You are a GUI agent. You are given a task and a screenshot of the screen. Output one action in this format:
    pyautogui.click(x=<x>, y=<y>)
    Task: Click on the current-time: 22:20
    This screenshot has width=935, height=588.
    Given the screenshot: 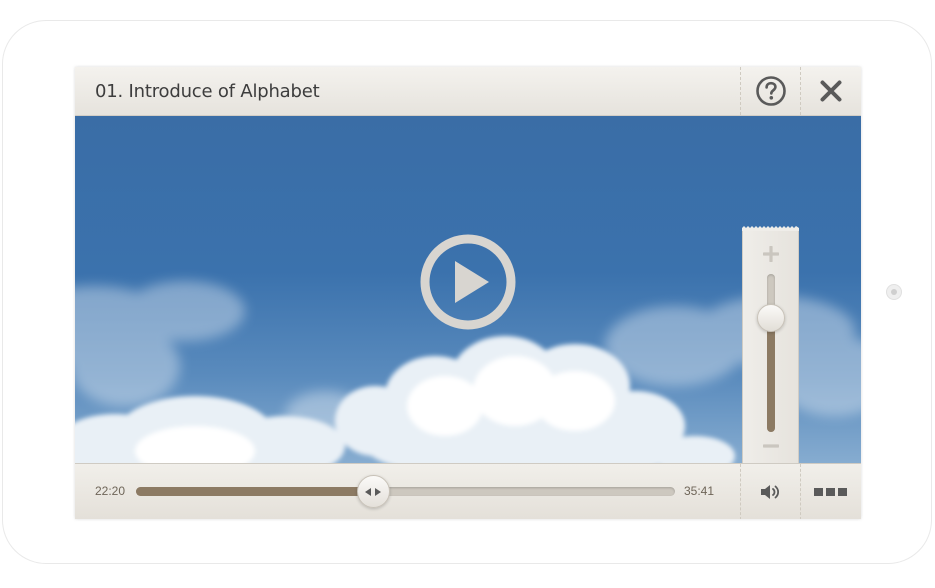 What is the action you would take?
    pyautogui.click(x=110, y=491)
    